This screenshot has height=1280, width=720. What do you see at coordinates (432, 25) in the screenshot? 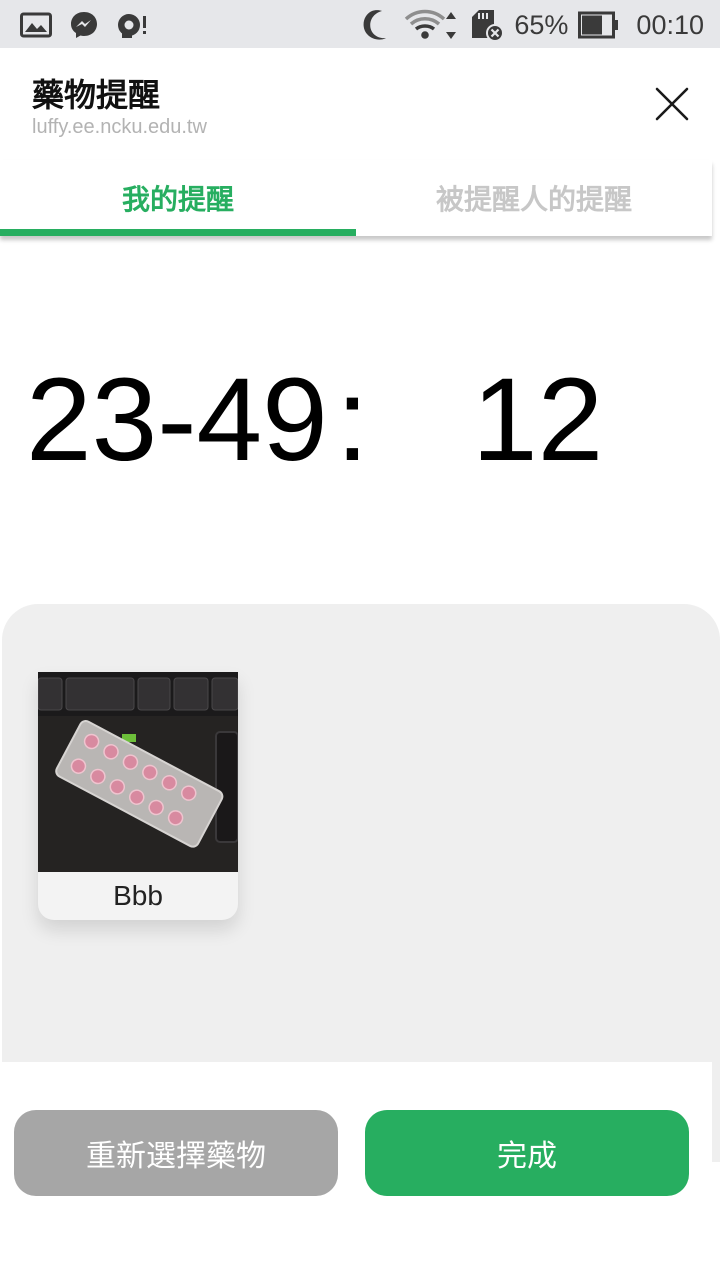
I see `wifi-icon` at bounding box center [432, 25].